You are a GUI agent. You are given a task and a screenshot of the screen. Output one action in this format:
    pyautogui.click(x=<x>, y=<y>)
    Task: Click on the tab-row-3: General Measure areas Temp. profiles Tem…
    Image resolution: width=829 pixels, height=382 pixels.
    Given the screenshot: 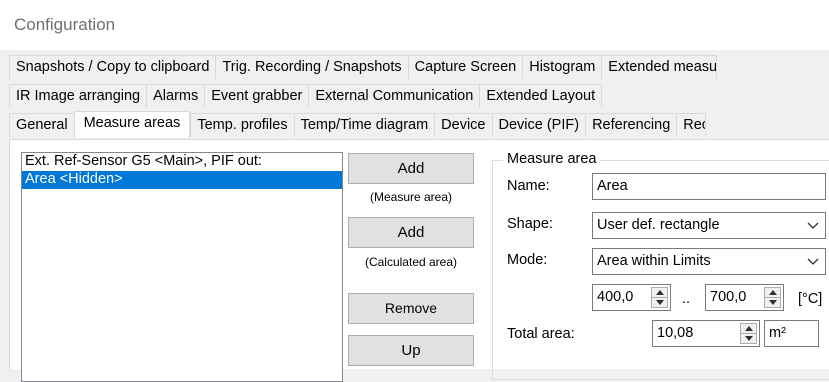 What is the action you would take?
    pyautogui.click(x=358, y=124)
    